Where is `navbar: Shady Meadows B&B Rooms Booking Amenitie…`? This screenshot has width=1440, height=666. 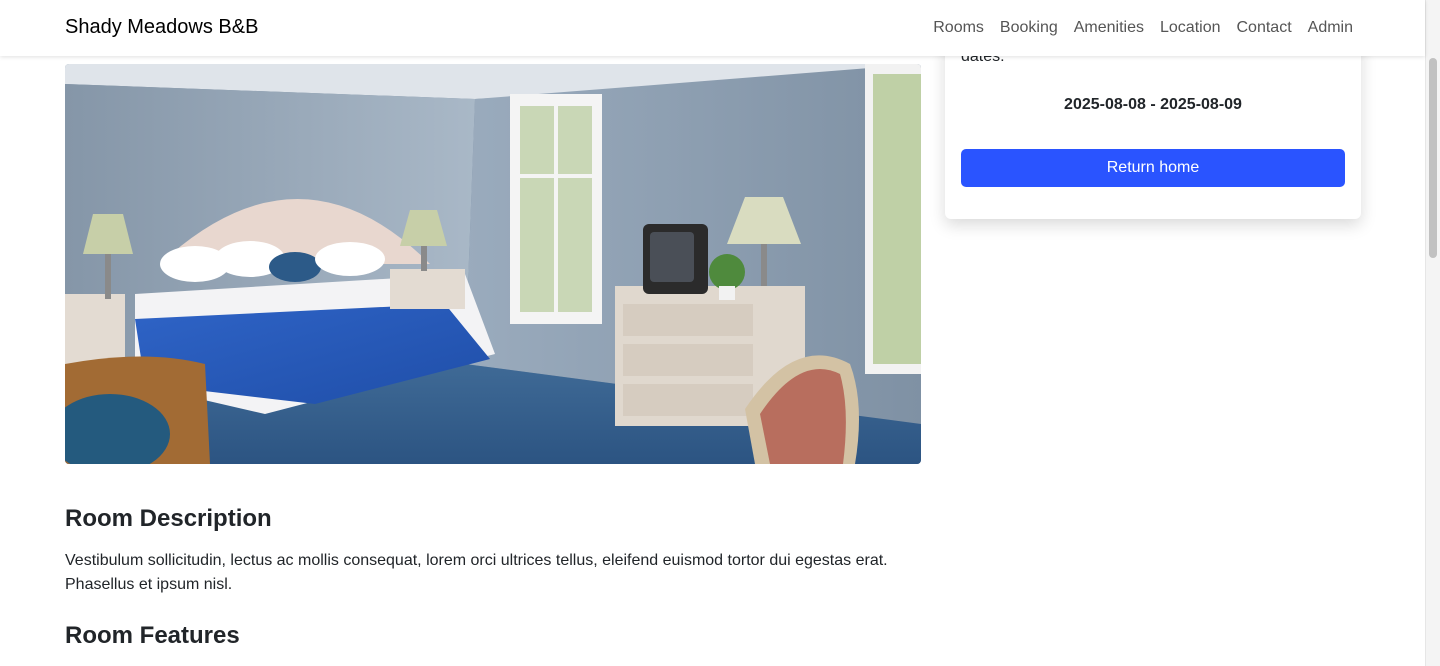
navbar: Shady Meadows B&B Rooms Booking Amenitie… is located at coordinates (712, 28).